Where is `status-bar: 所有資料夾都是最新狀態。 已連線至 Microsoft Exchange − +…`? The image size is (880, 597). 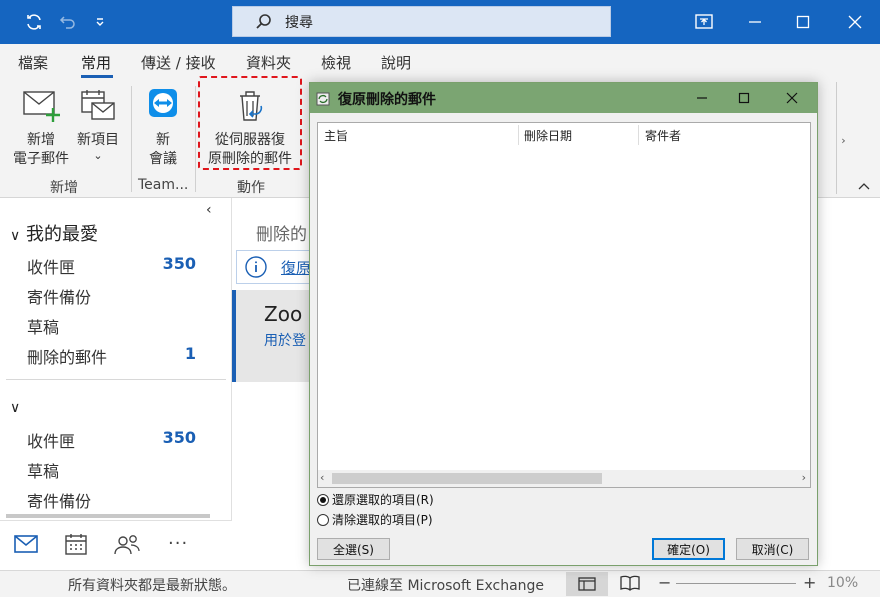 status-bar: 所有資料夾都是最新狀態。 已連線至 Microsoft Exchange − +… is located at coordinates (440, 583).